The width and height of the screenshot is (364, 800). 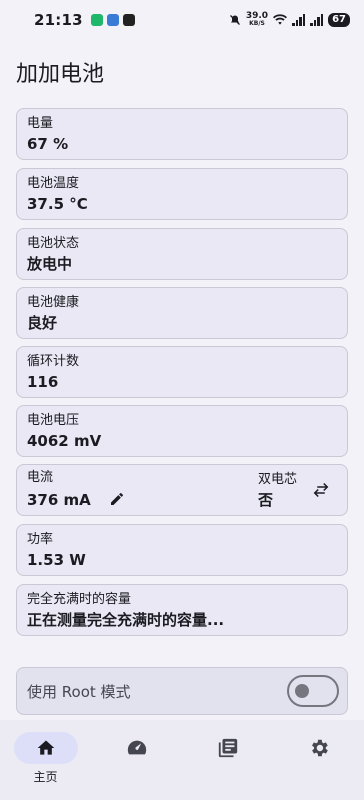 I want to click on status-time: 21:13, so click(x=58, y=20).